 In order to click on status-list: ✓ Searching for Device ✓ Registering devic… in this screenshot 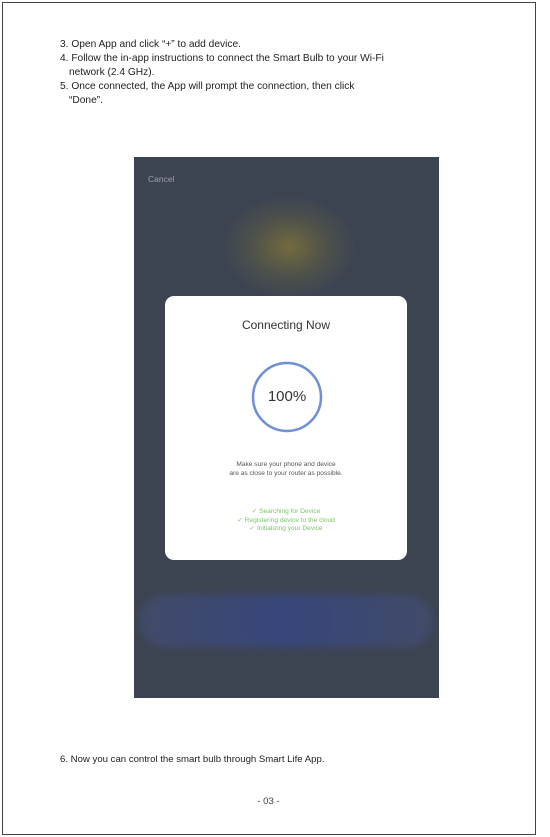, I will do `click(286, 521)`.